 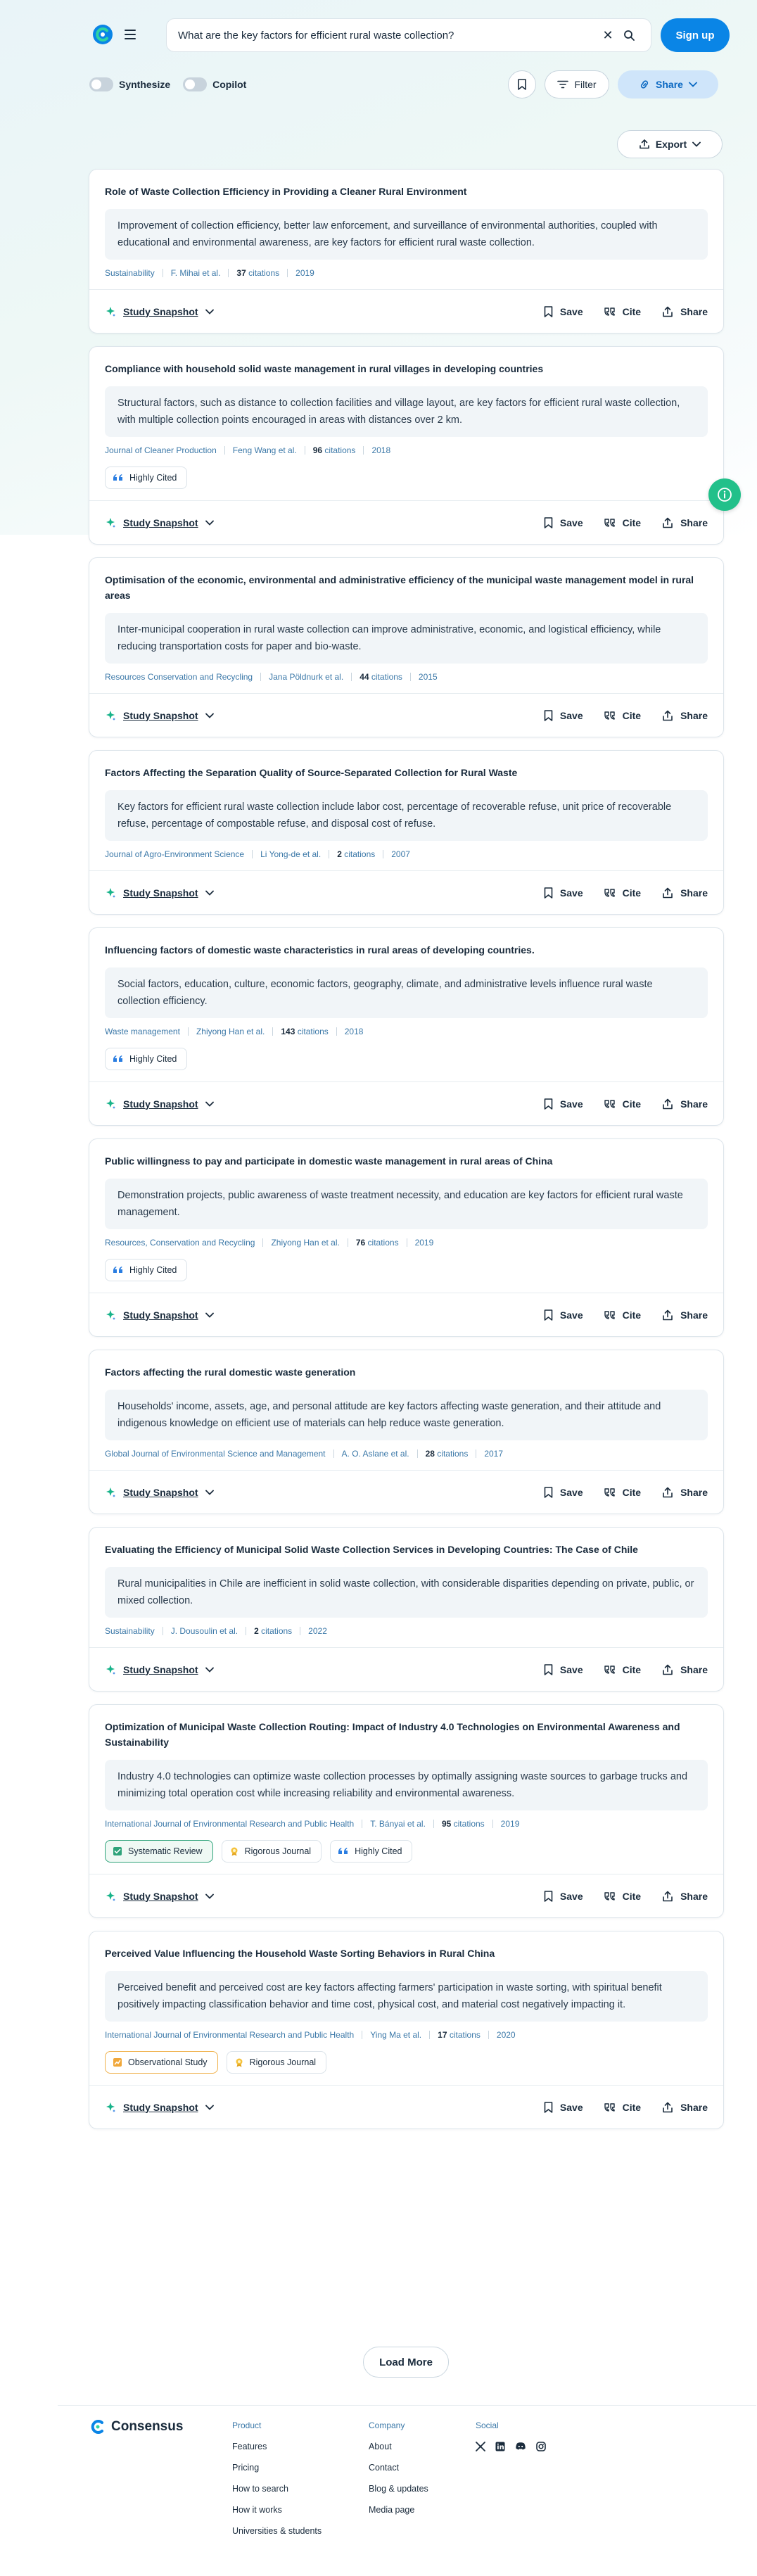 I want to click on footer-link-features: Features, so click(x=277, y=2446).